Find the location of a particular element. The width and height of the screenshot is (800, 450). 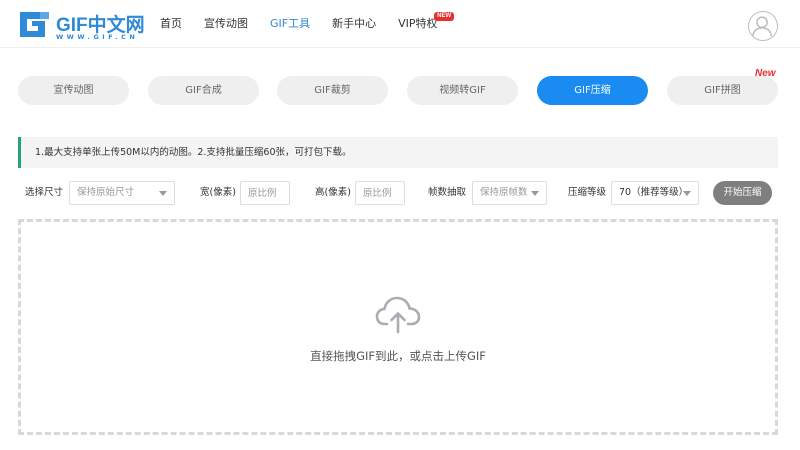

main-nav: 首页 宣传动图 GIF工具 新手中心 VIP特权 NEW is located at coordinates (310, 24).